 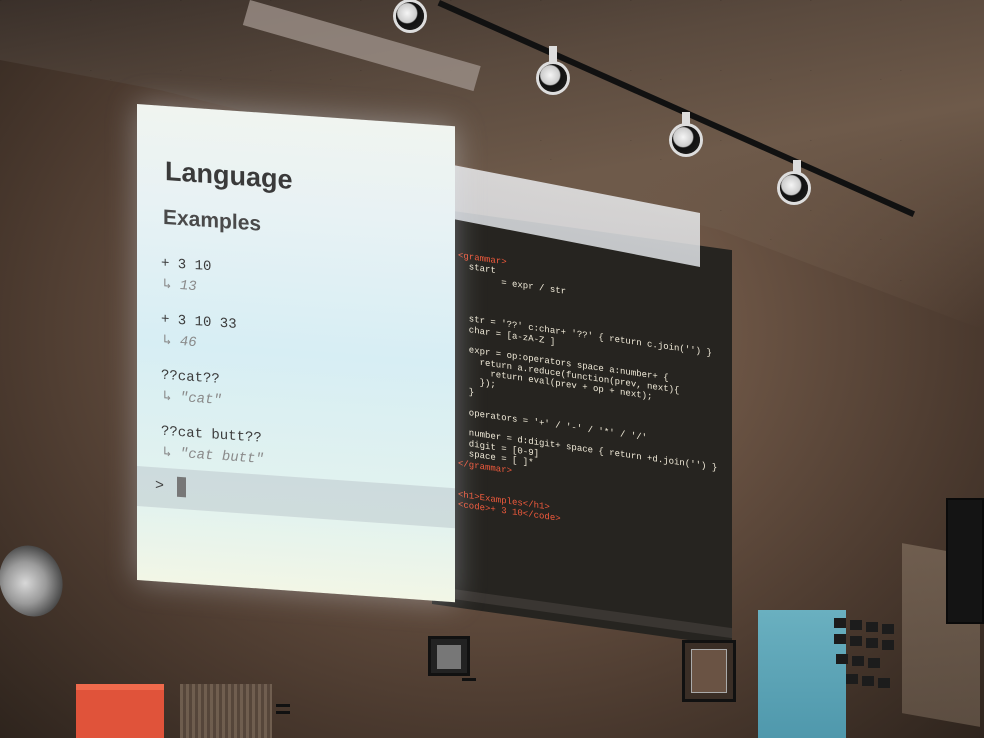 What do you see at coordinates (181, 487) in the screenshot?
I see `text-cursor` at bounding box center [181, 487].